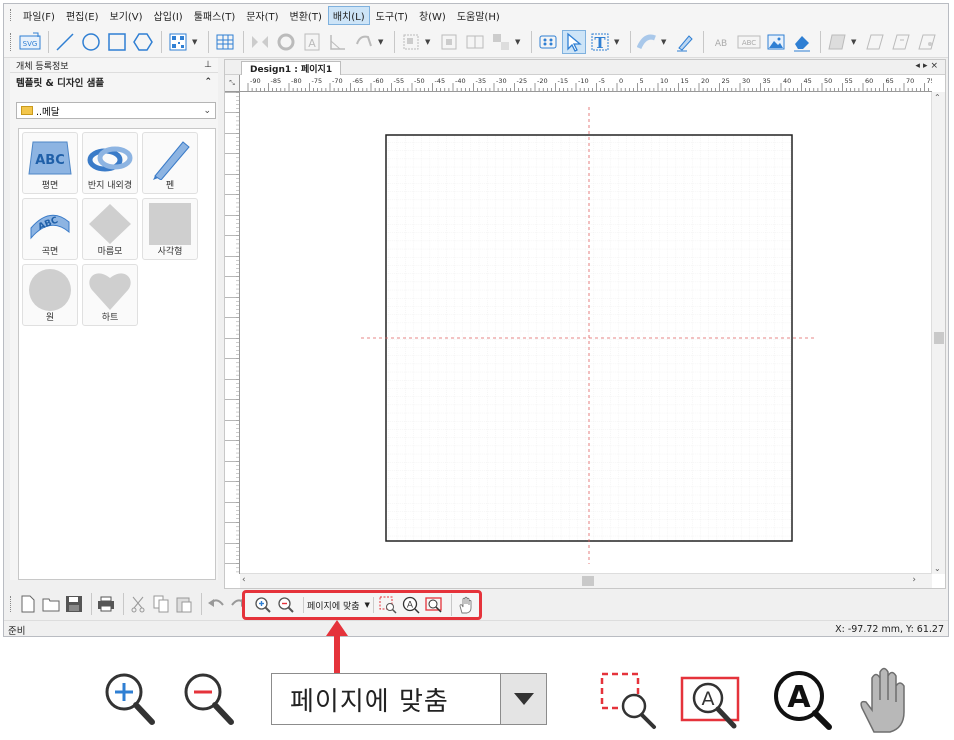  Describe the element at coordinates (338, 42) in the screenshot. I see `dimension-button` at that location.